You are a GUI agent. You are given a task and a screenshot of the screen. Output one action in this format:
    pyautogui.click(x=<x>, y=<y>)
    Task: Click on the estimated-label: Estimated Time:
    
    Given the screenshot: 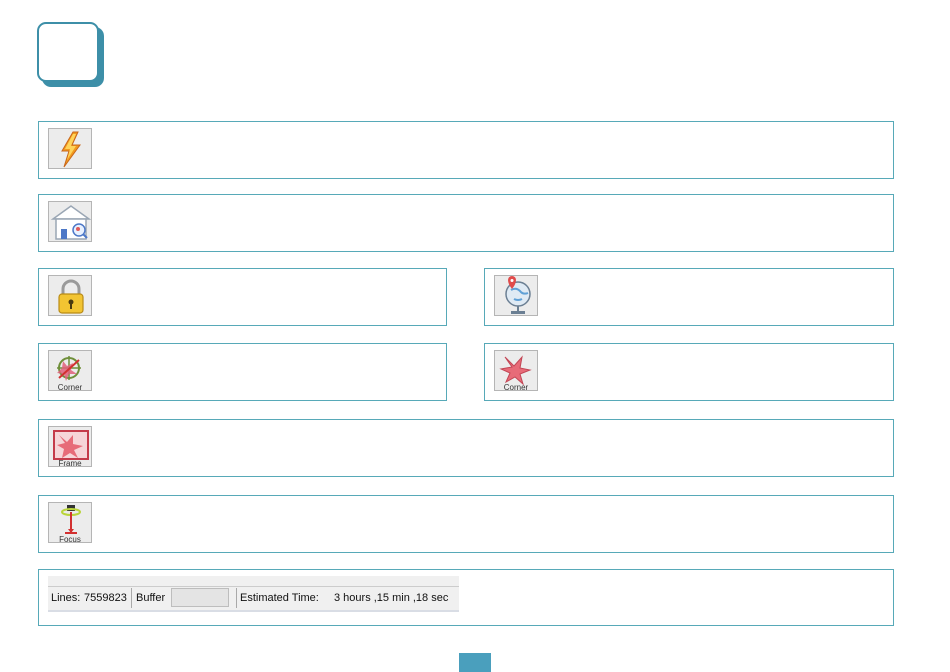 What is the action you would take?
    pyautogui.click(x=279, y=598)
    